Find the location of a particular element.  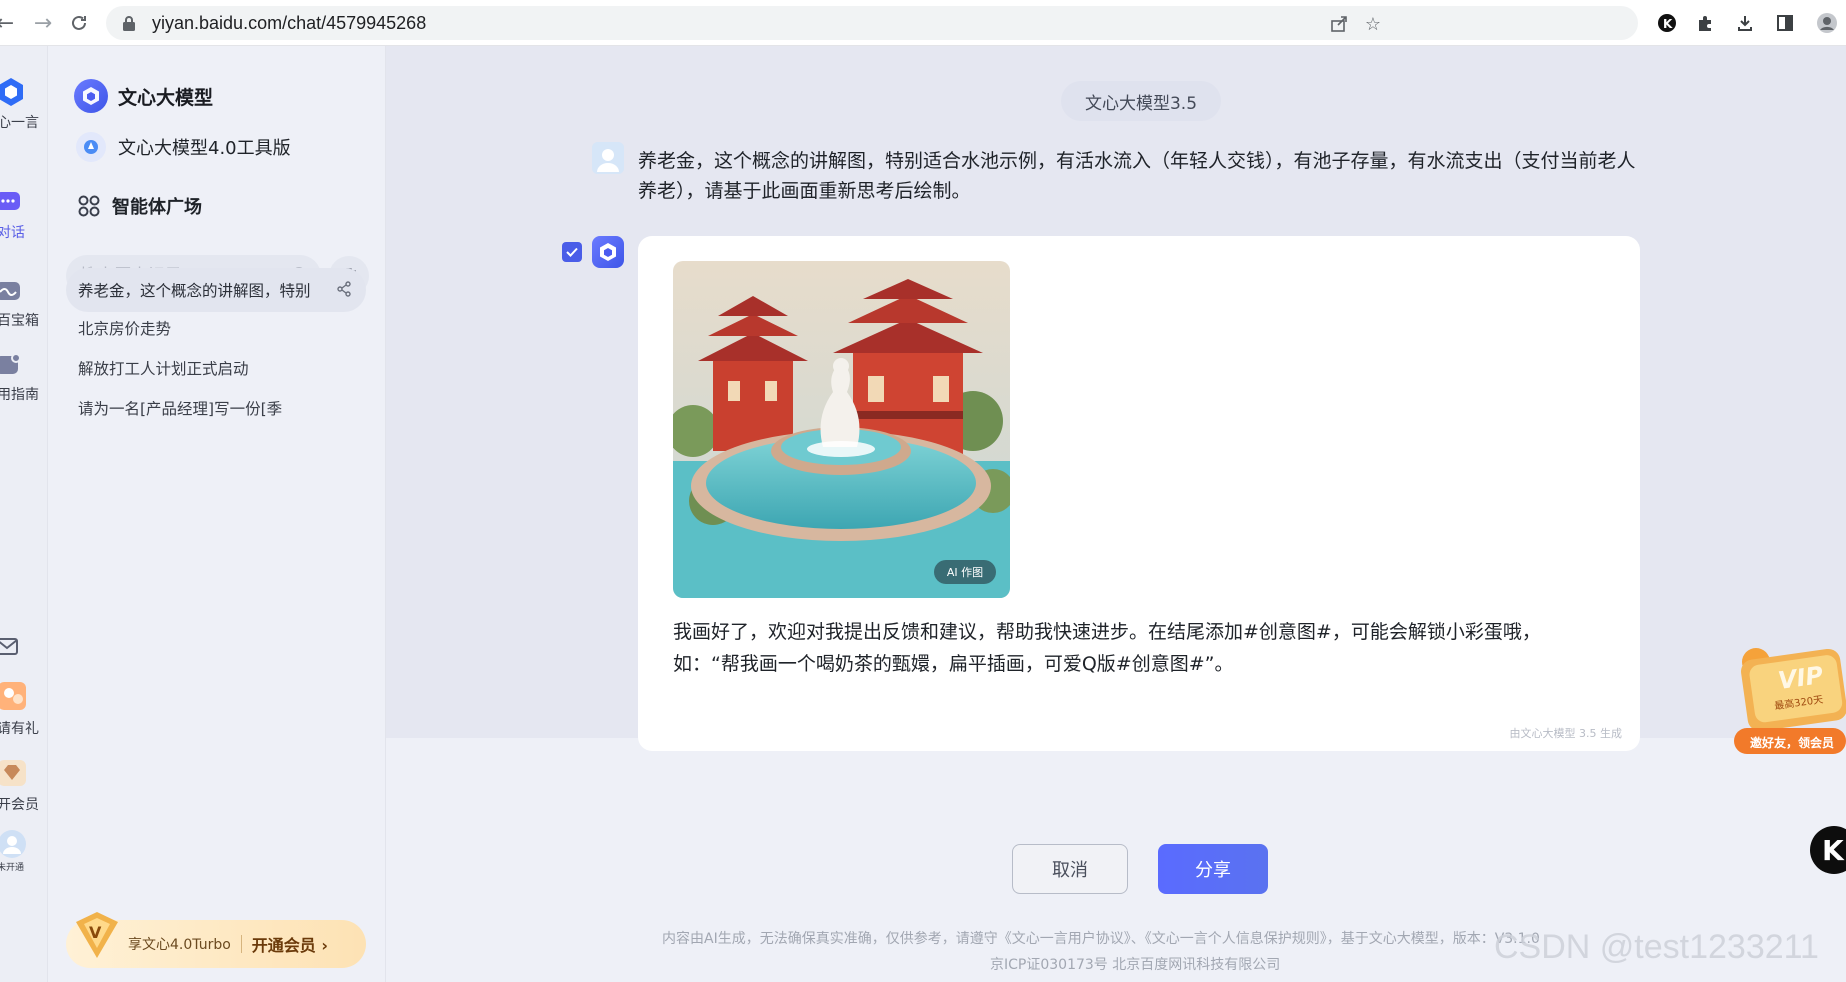

promo-text: 享文心4.0Turbo is located at coordinates (179, 945).